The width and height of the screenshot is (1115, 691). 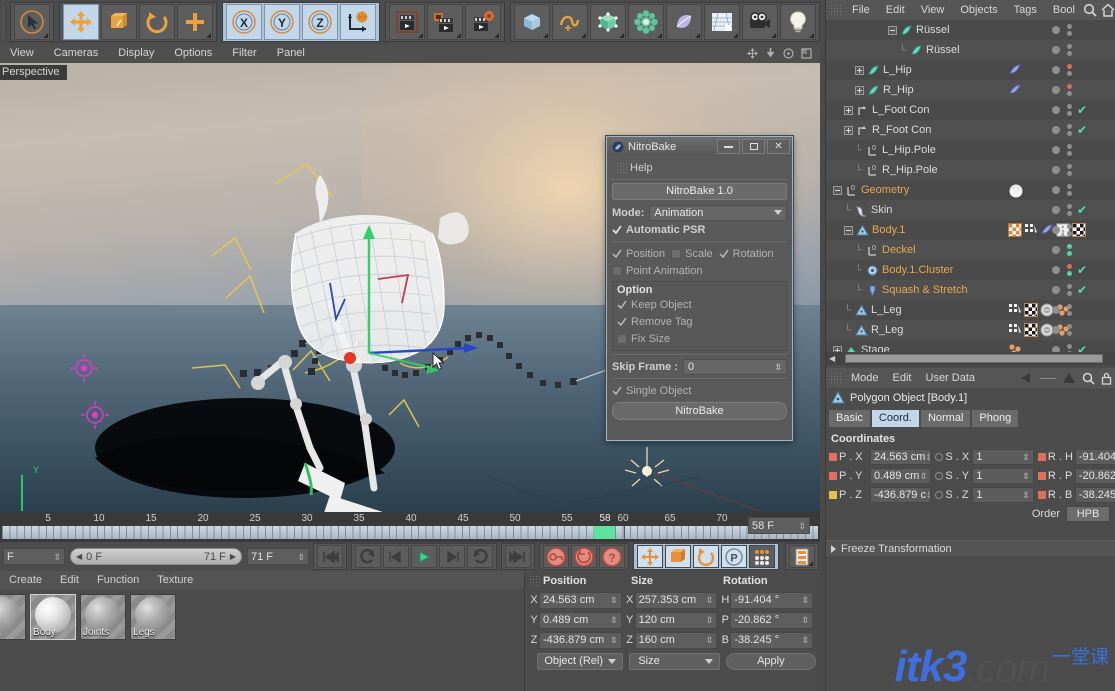 What do you see at coordinates (859, 90) in the screenshot?
I see `tree-expander` at bounding box center [859, 90].